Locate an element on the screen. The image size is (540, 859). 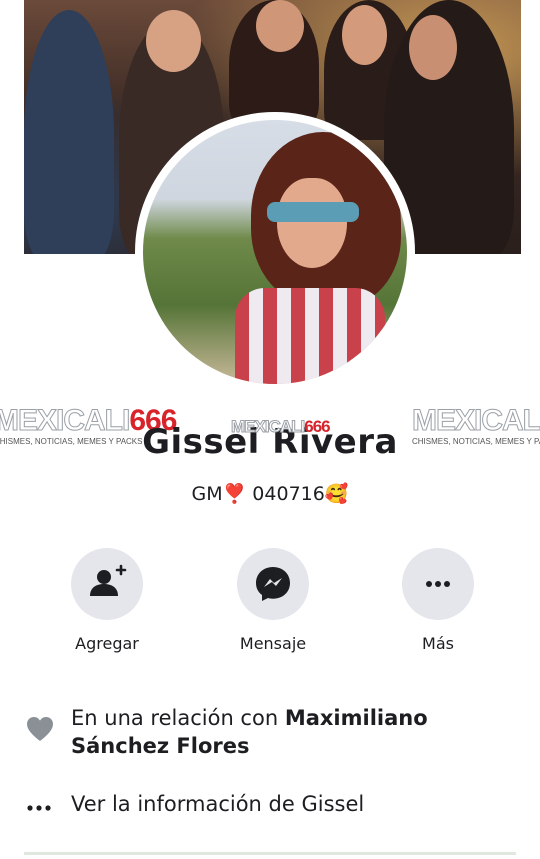
message-button: Mensaje is located at coordinates (273, 600).